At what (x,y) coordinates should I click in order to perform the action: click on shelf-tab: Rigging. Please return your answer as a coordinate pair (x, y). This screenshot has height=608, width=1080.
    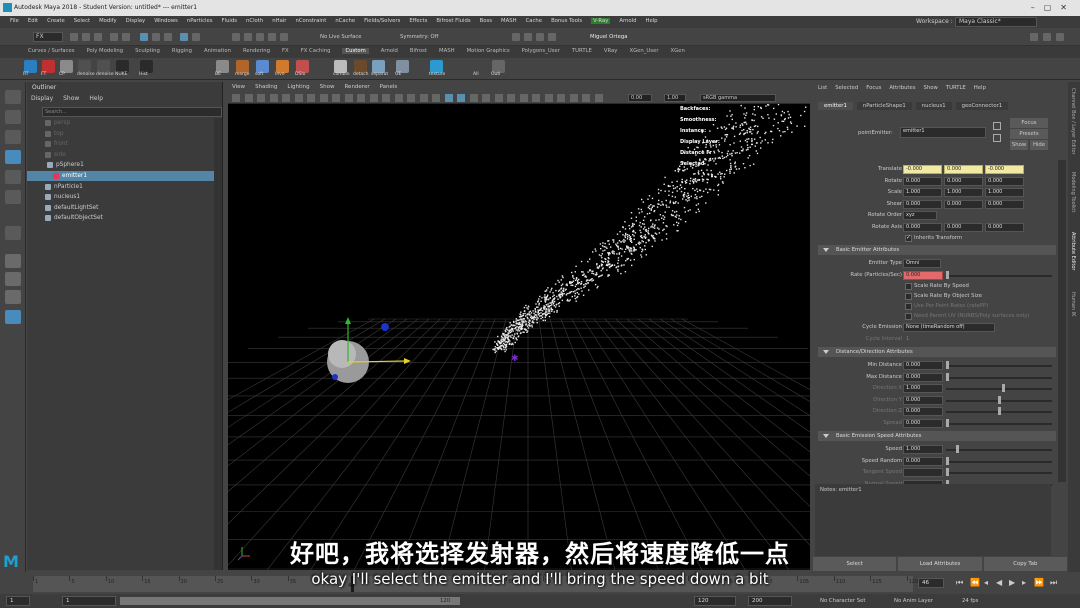
    Looking at the image, I should click on (182, 51).